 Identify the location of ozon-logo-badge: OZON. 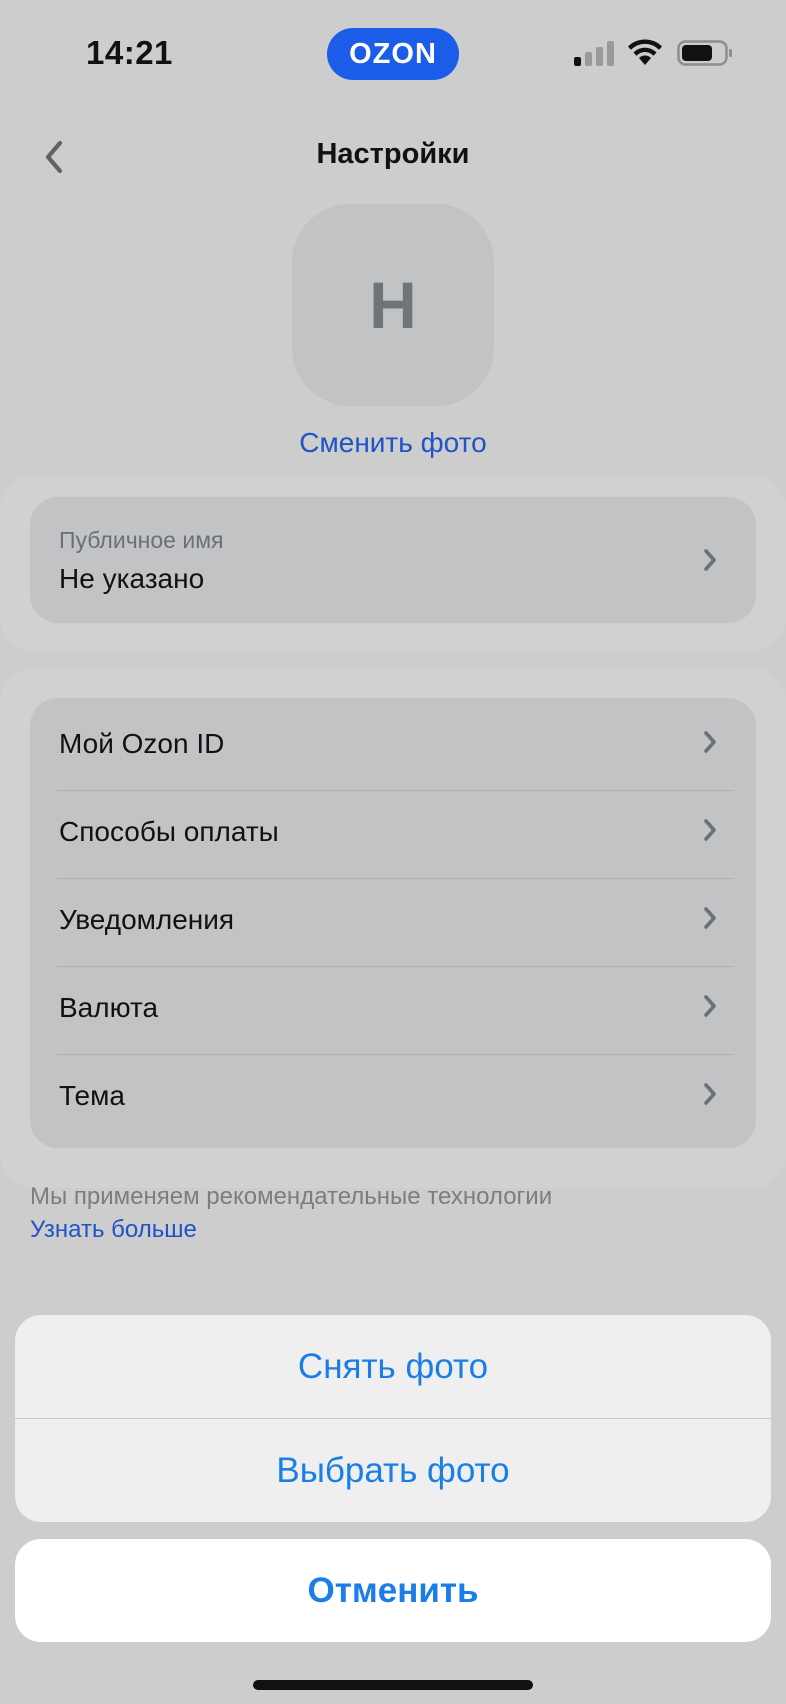
(393, 54).